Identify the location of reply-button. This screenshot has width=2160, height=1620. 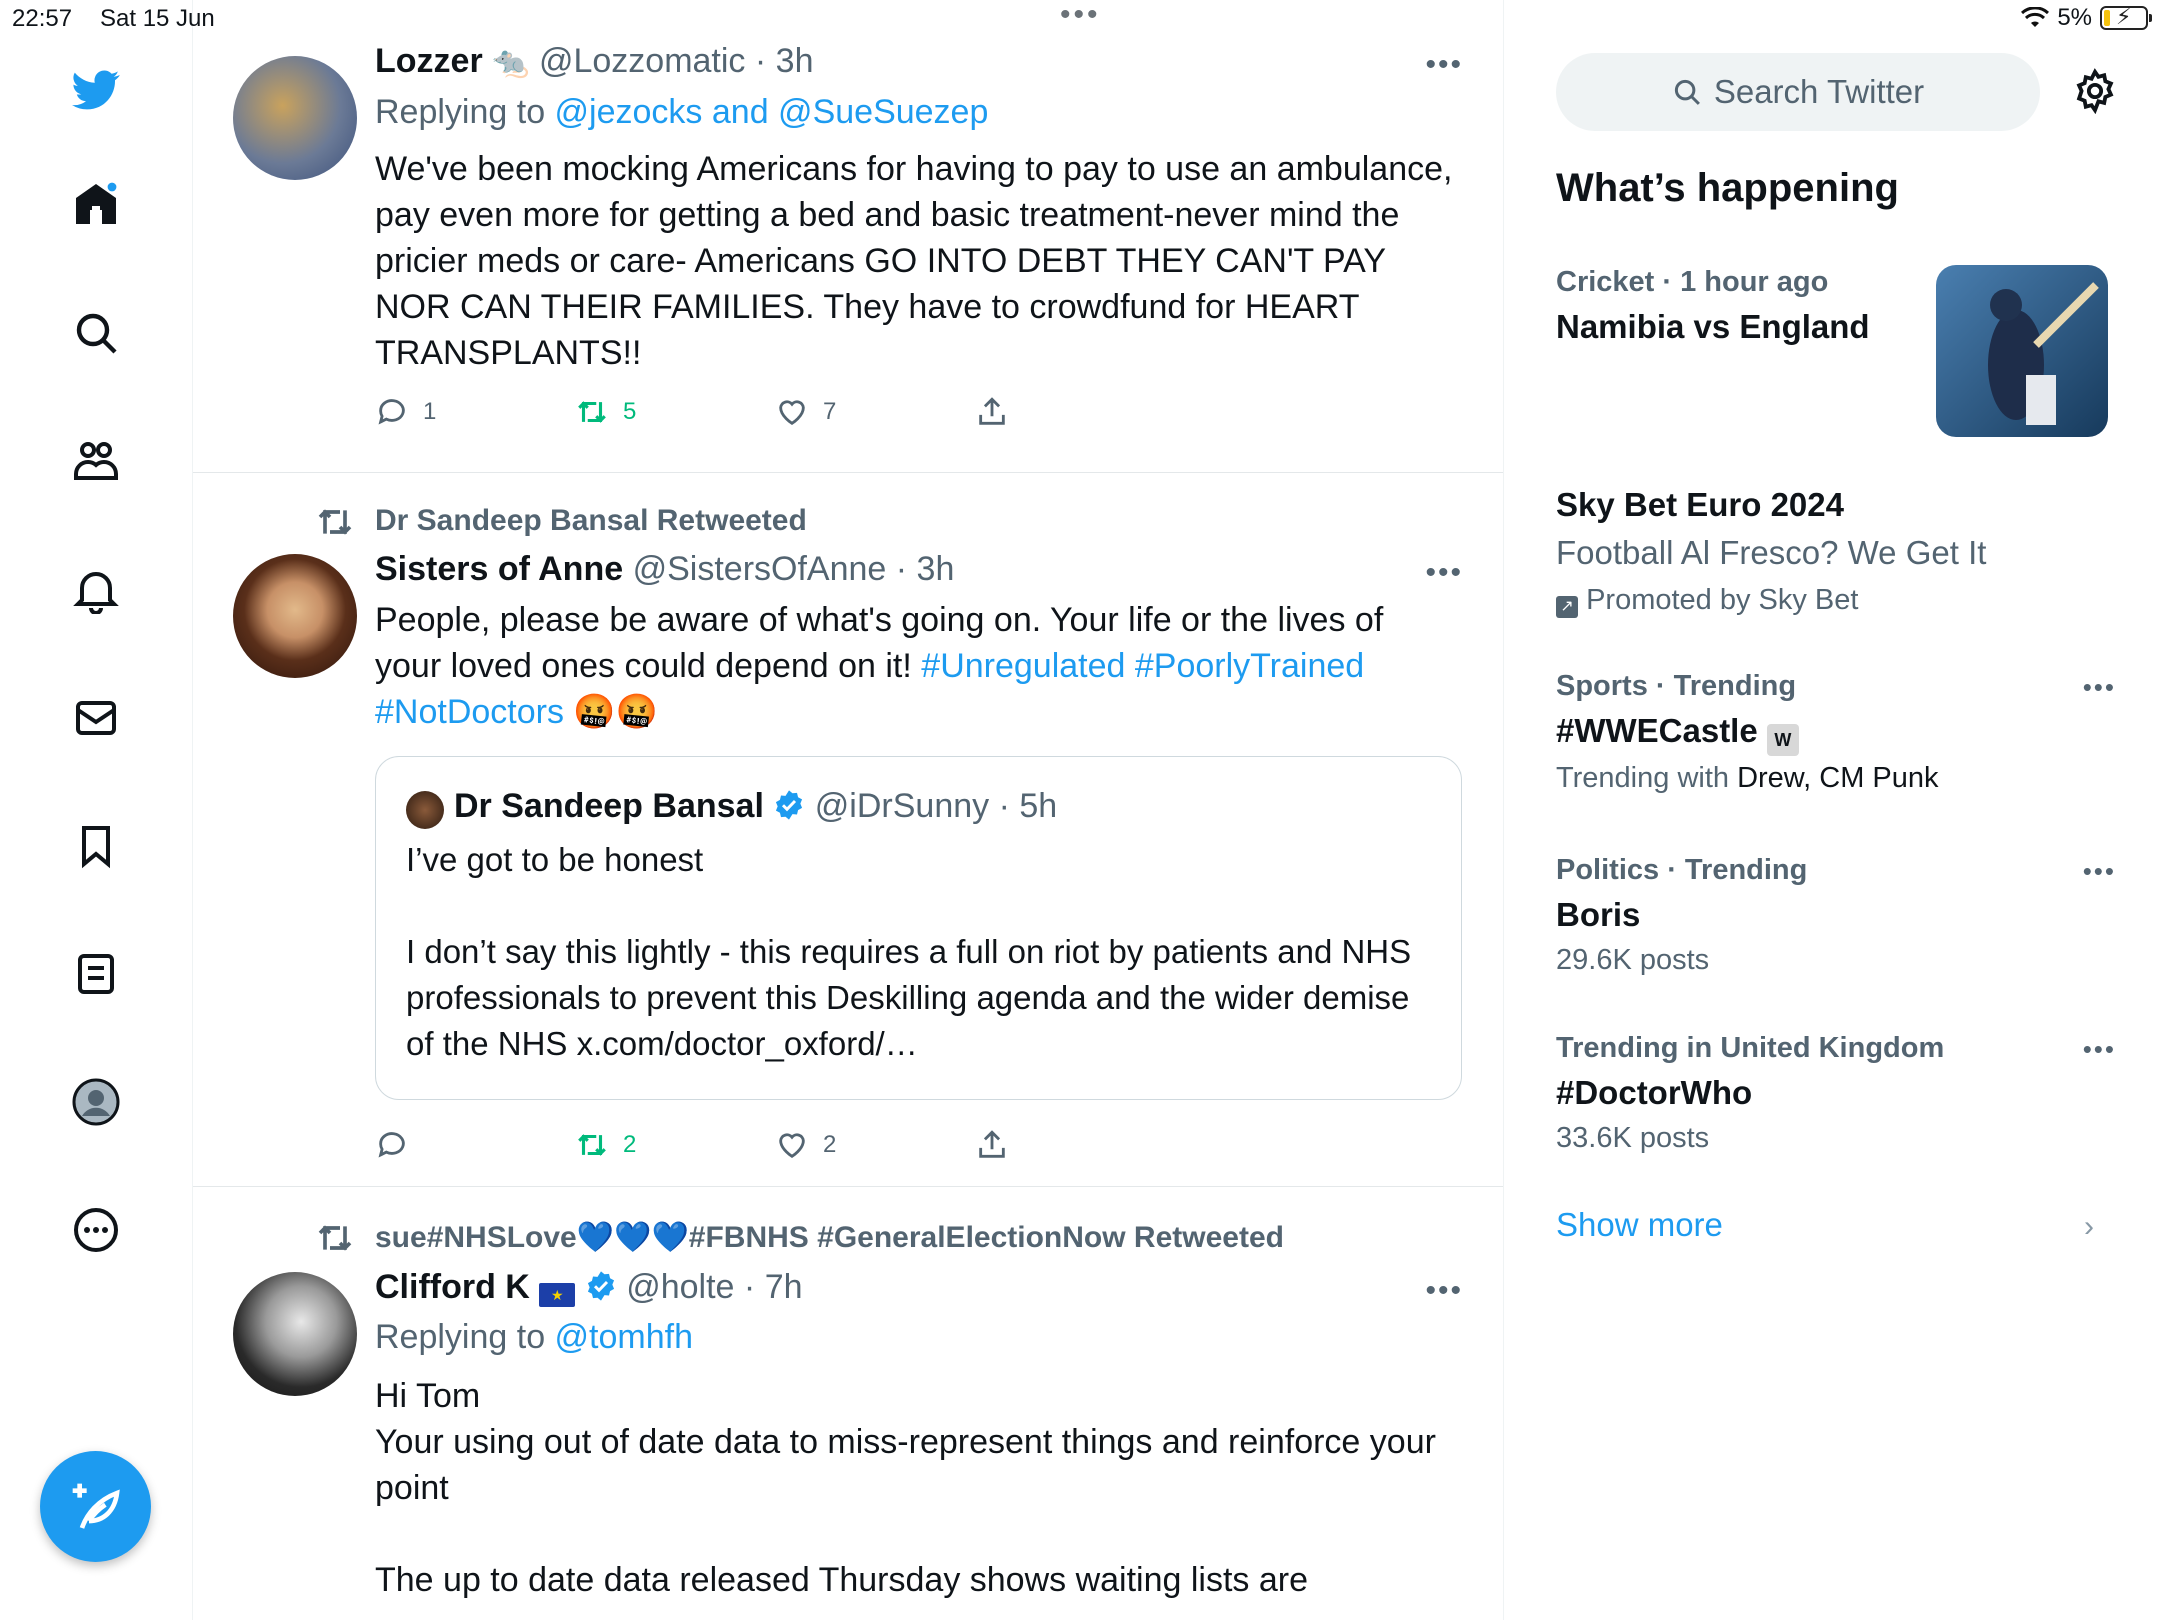
(399, 1145).